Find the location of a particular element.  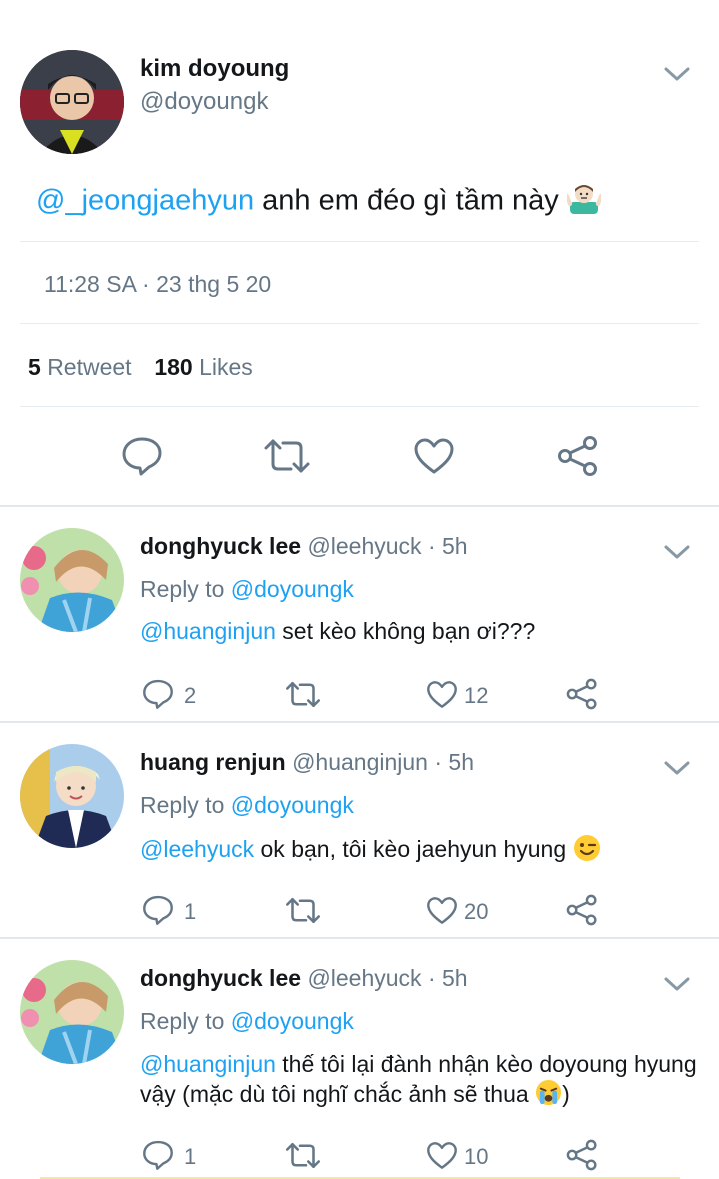

likes-label: Likes is located at coordinates (226, 367).